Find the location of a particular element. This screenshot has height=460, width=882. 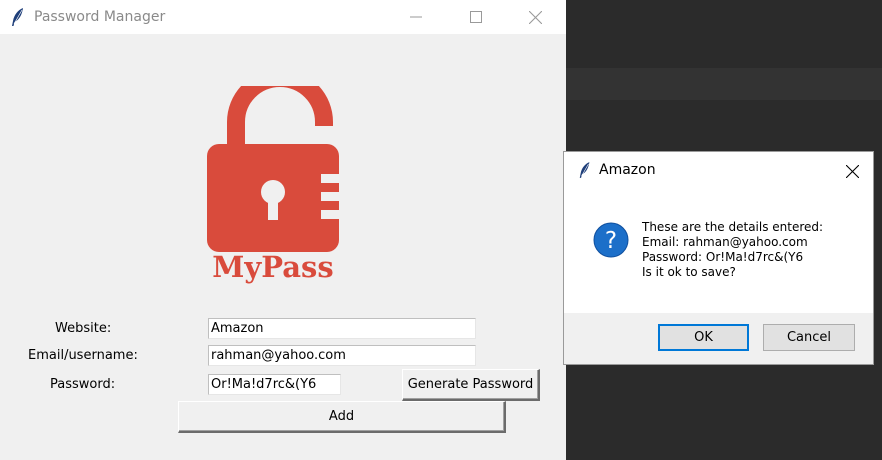

website-label: Website: is located at coordinates (83, 328).